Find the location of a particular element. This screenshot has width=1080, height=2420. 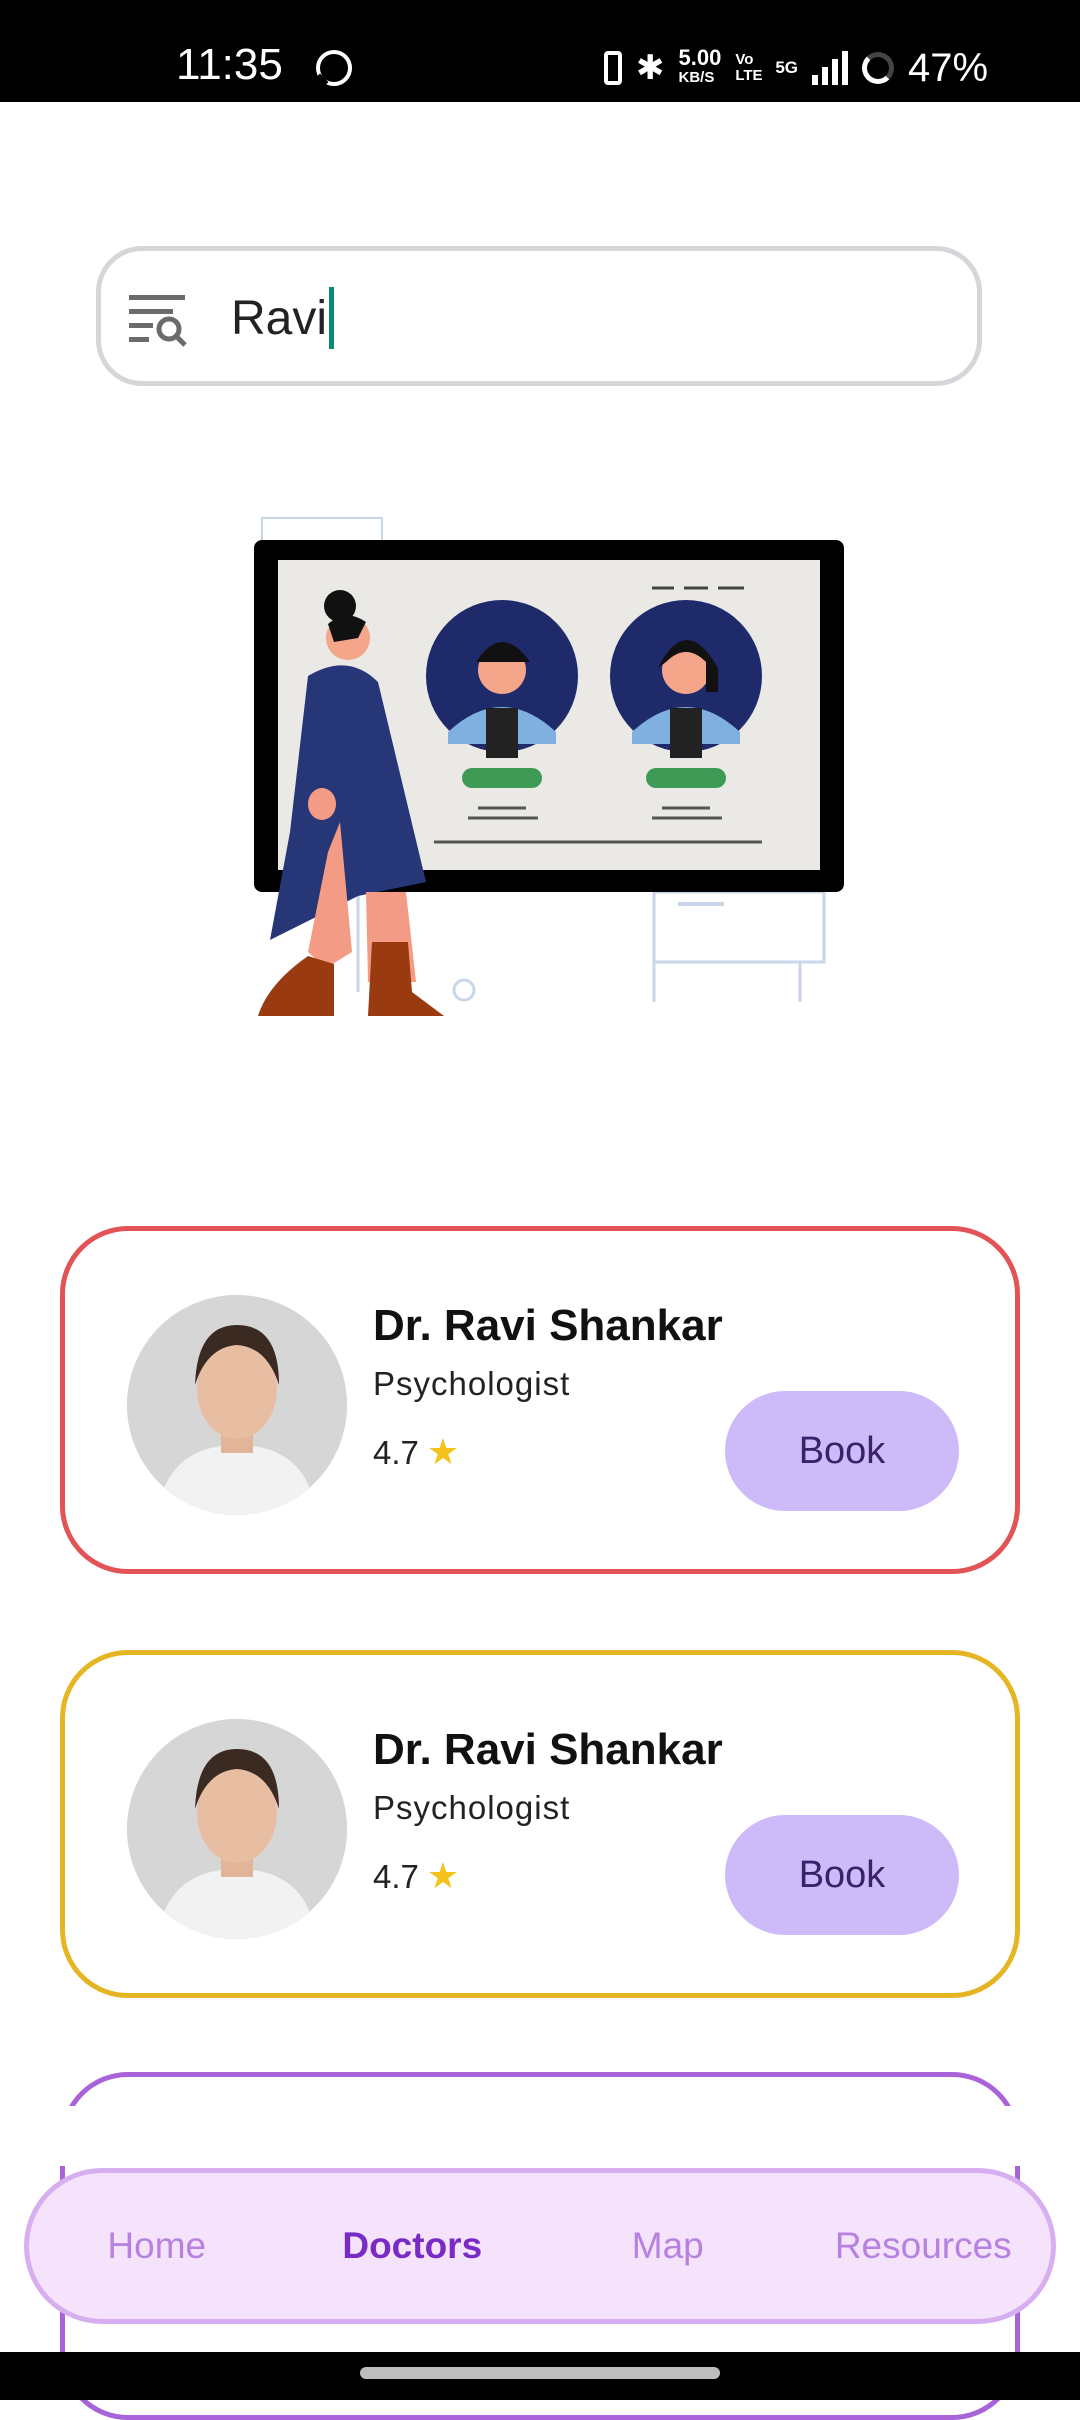

nav-item-resources: Resources is located at coordinates (924, 2246).